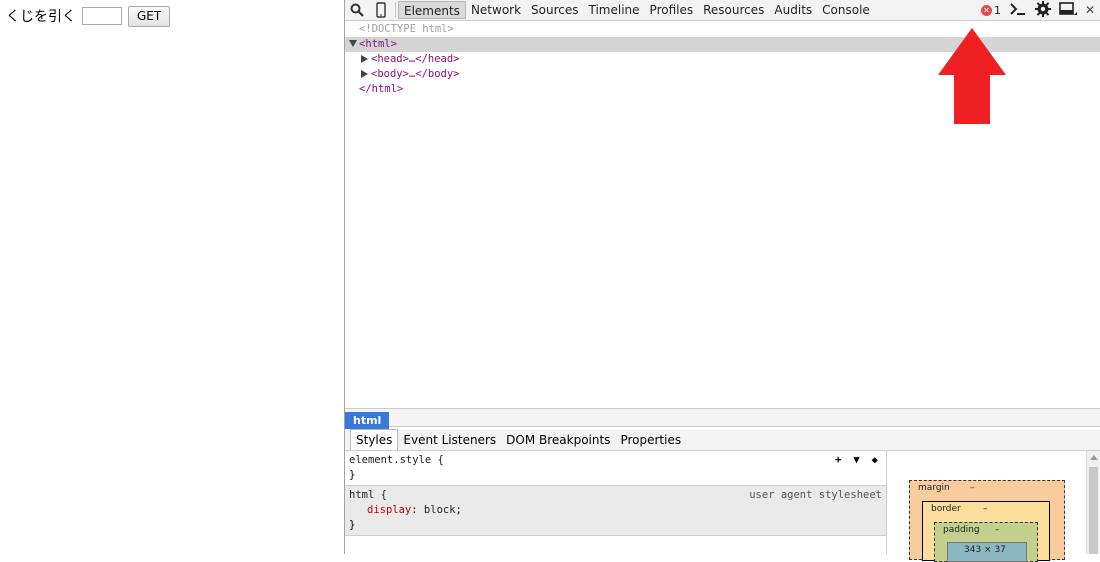 This screenshot has width=1100, height=562. What do you see at coordinates (846, 10) in the screenshot?
I see `tab-console: Console` at bounding box center [846, 10].